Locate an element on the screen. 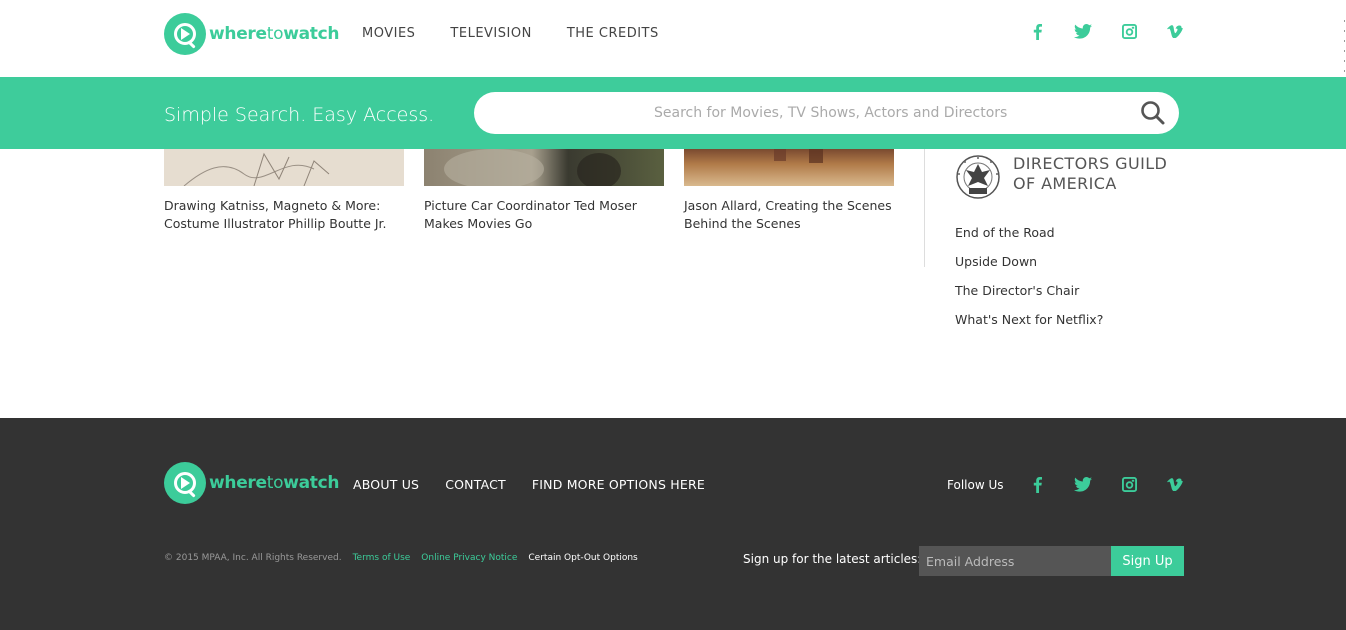 The width and height of the screenshot is (1346, 630). footer-link-find-more-options: FIND MORE OPTIONS HERE is located at coordinates (618, 484).